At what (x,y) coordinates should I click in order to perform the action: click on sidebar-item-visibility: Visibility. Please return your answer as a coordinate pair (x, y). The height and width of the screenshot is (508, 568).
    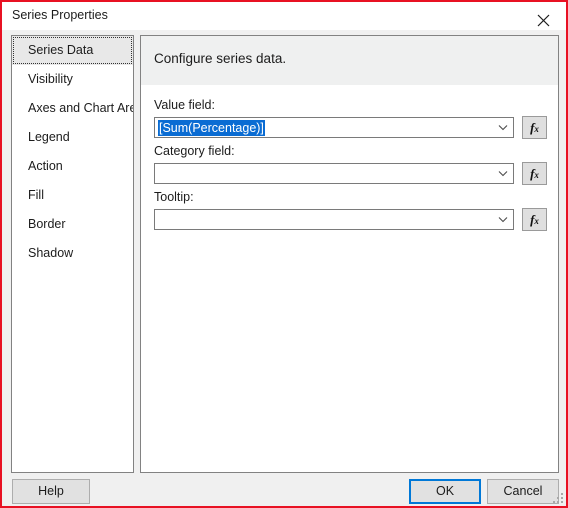
    Looking at the image, I should click on (72, 79).